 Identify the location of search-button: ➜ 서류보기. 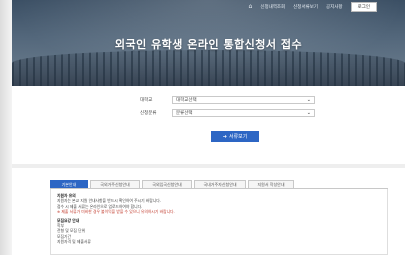
(235, 136).